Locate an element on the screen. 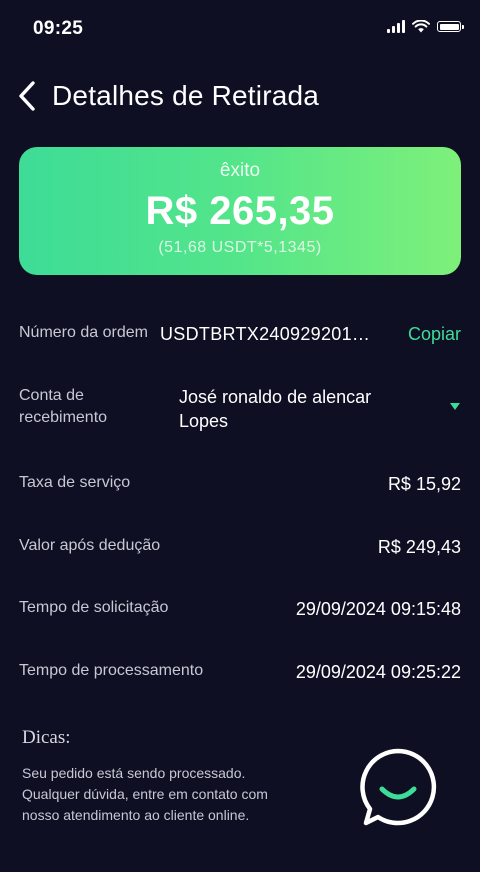 The image size is (480, 872). withdrawal-amount: R$ 265,35 is located at coordinates (240, 211).